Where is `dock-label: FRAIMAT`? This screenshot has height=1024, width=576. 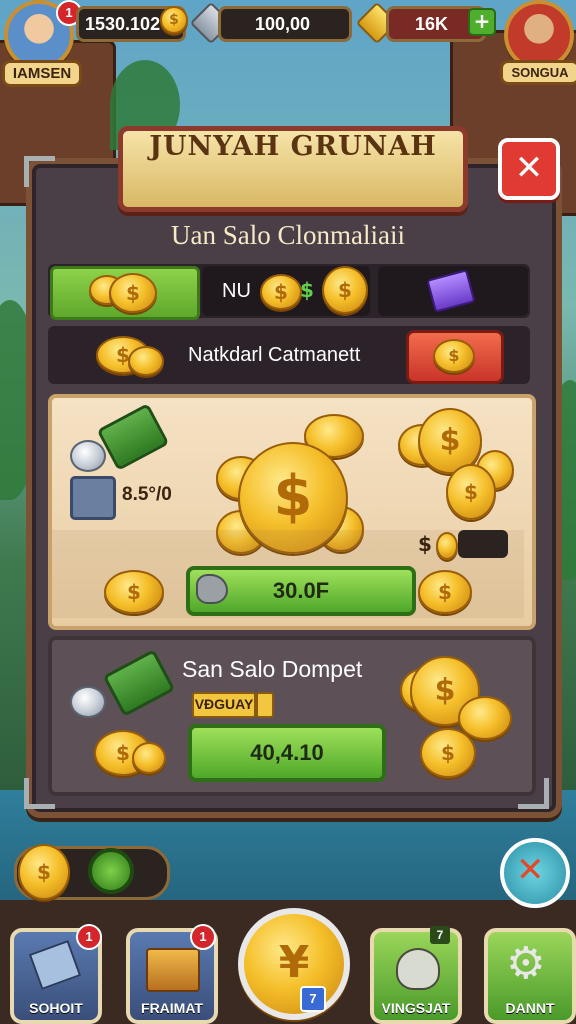
dock-label: FRAIMAT is located at coordinates (172, 1008).